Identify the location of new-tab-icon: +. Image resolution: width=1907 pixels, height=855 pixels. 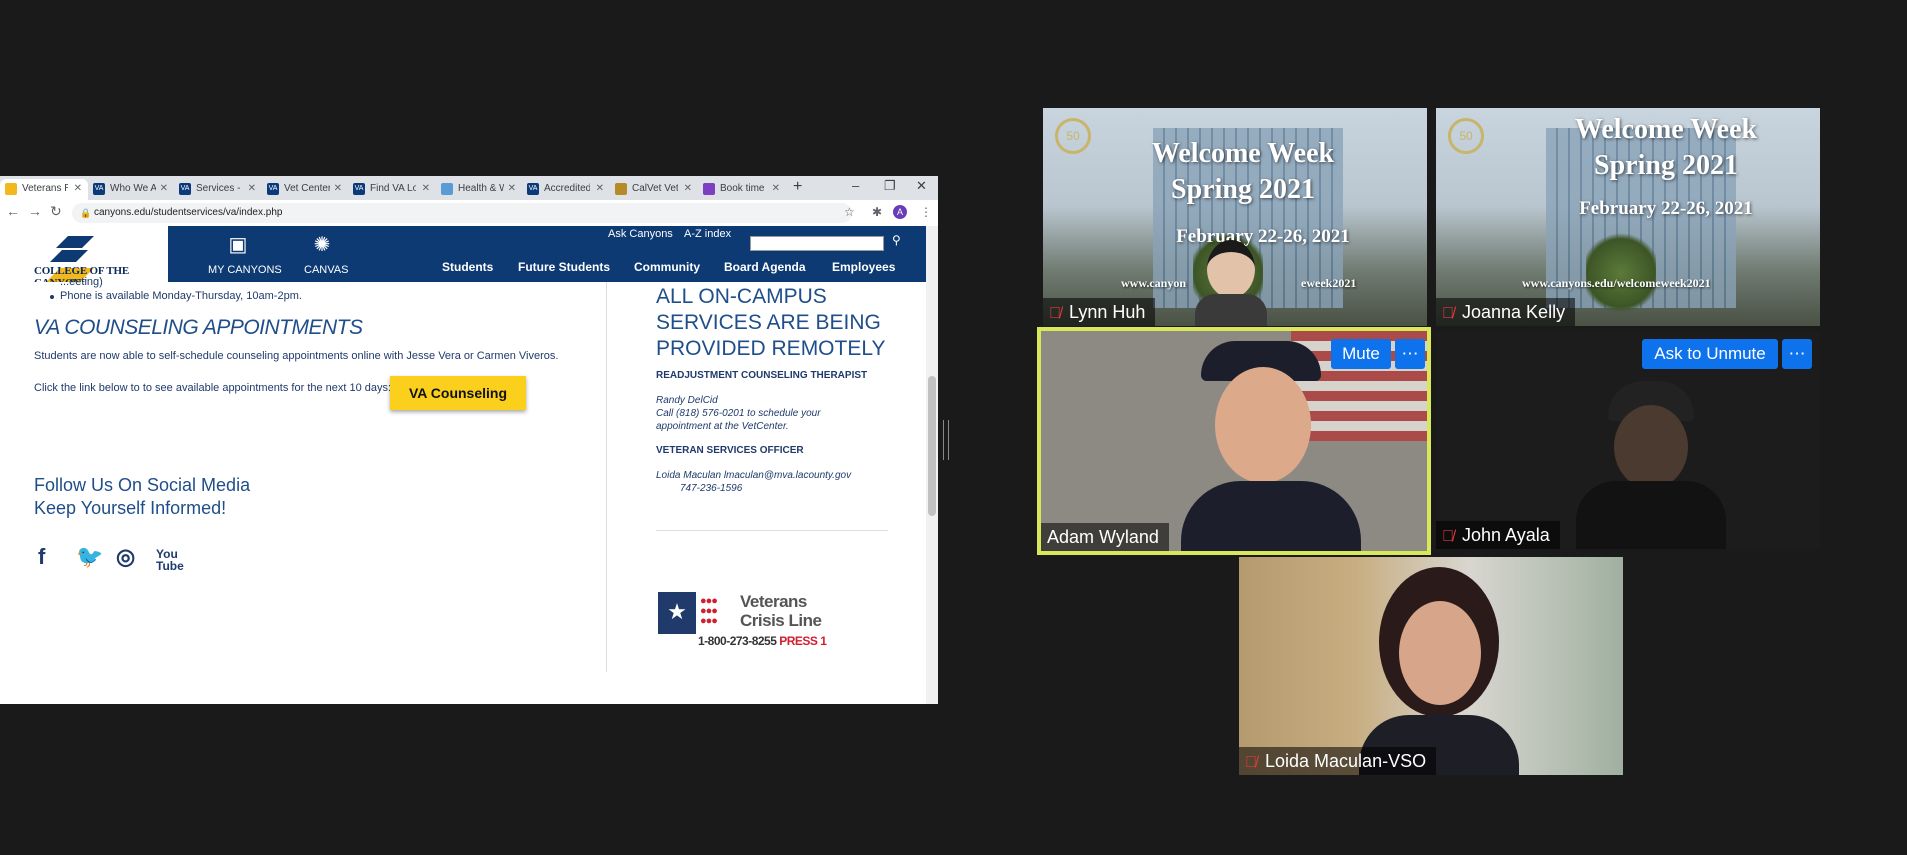
(797, 187).